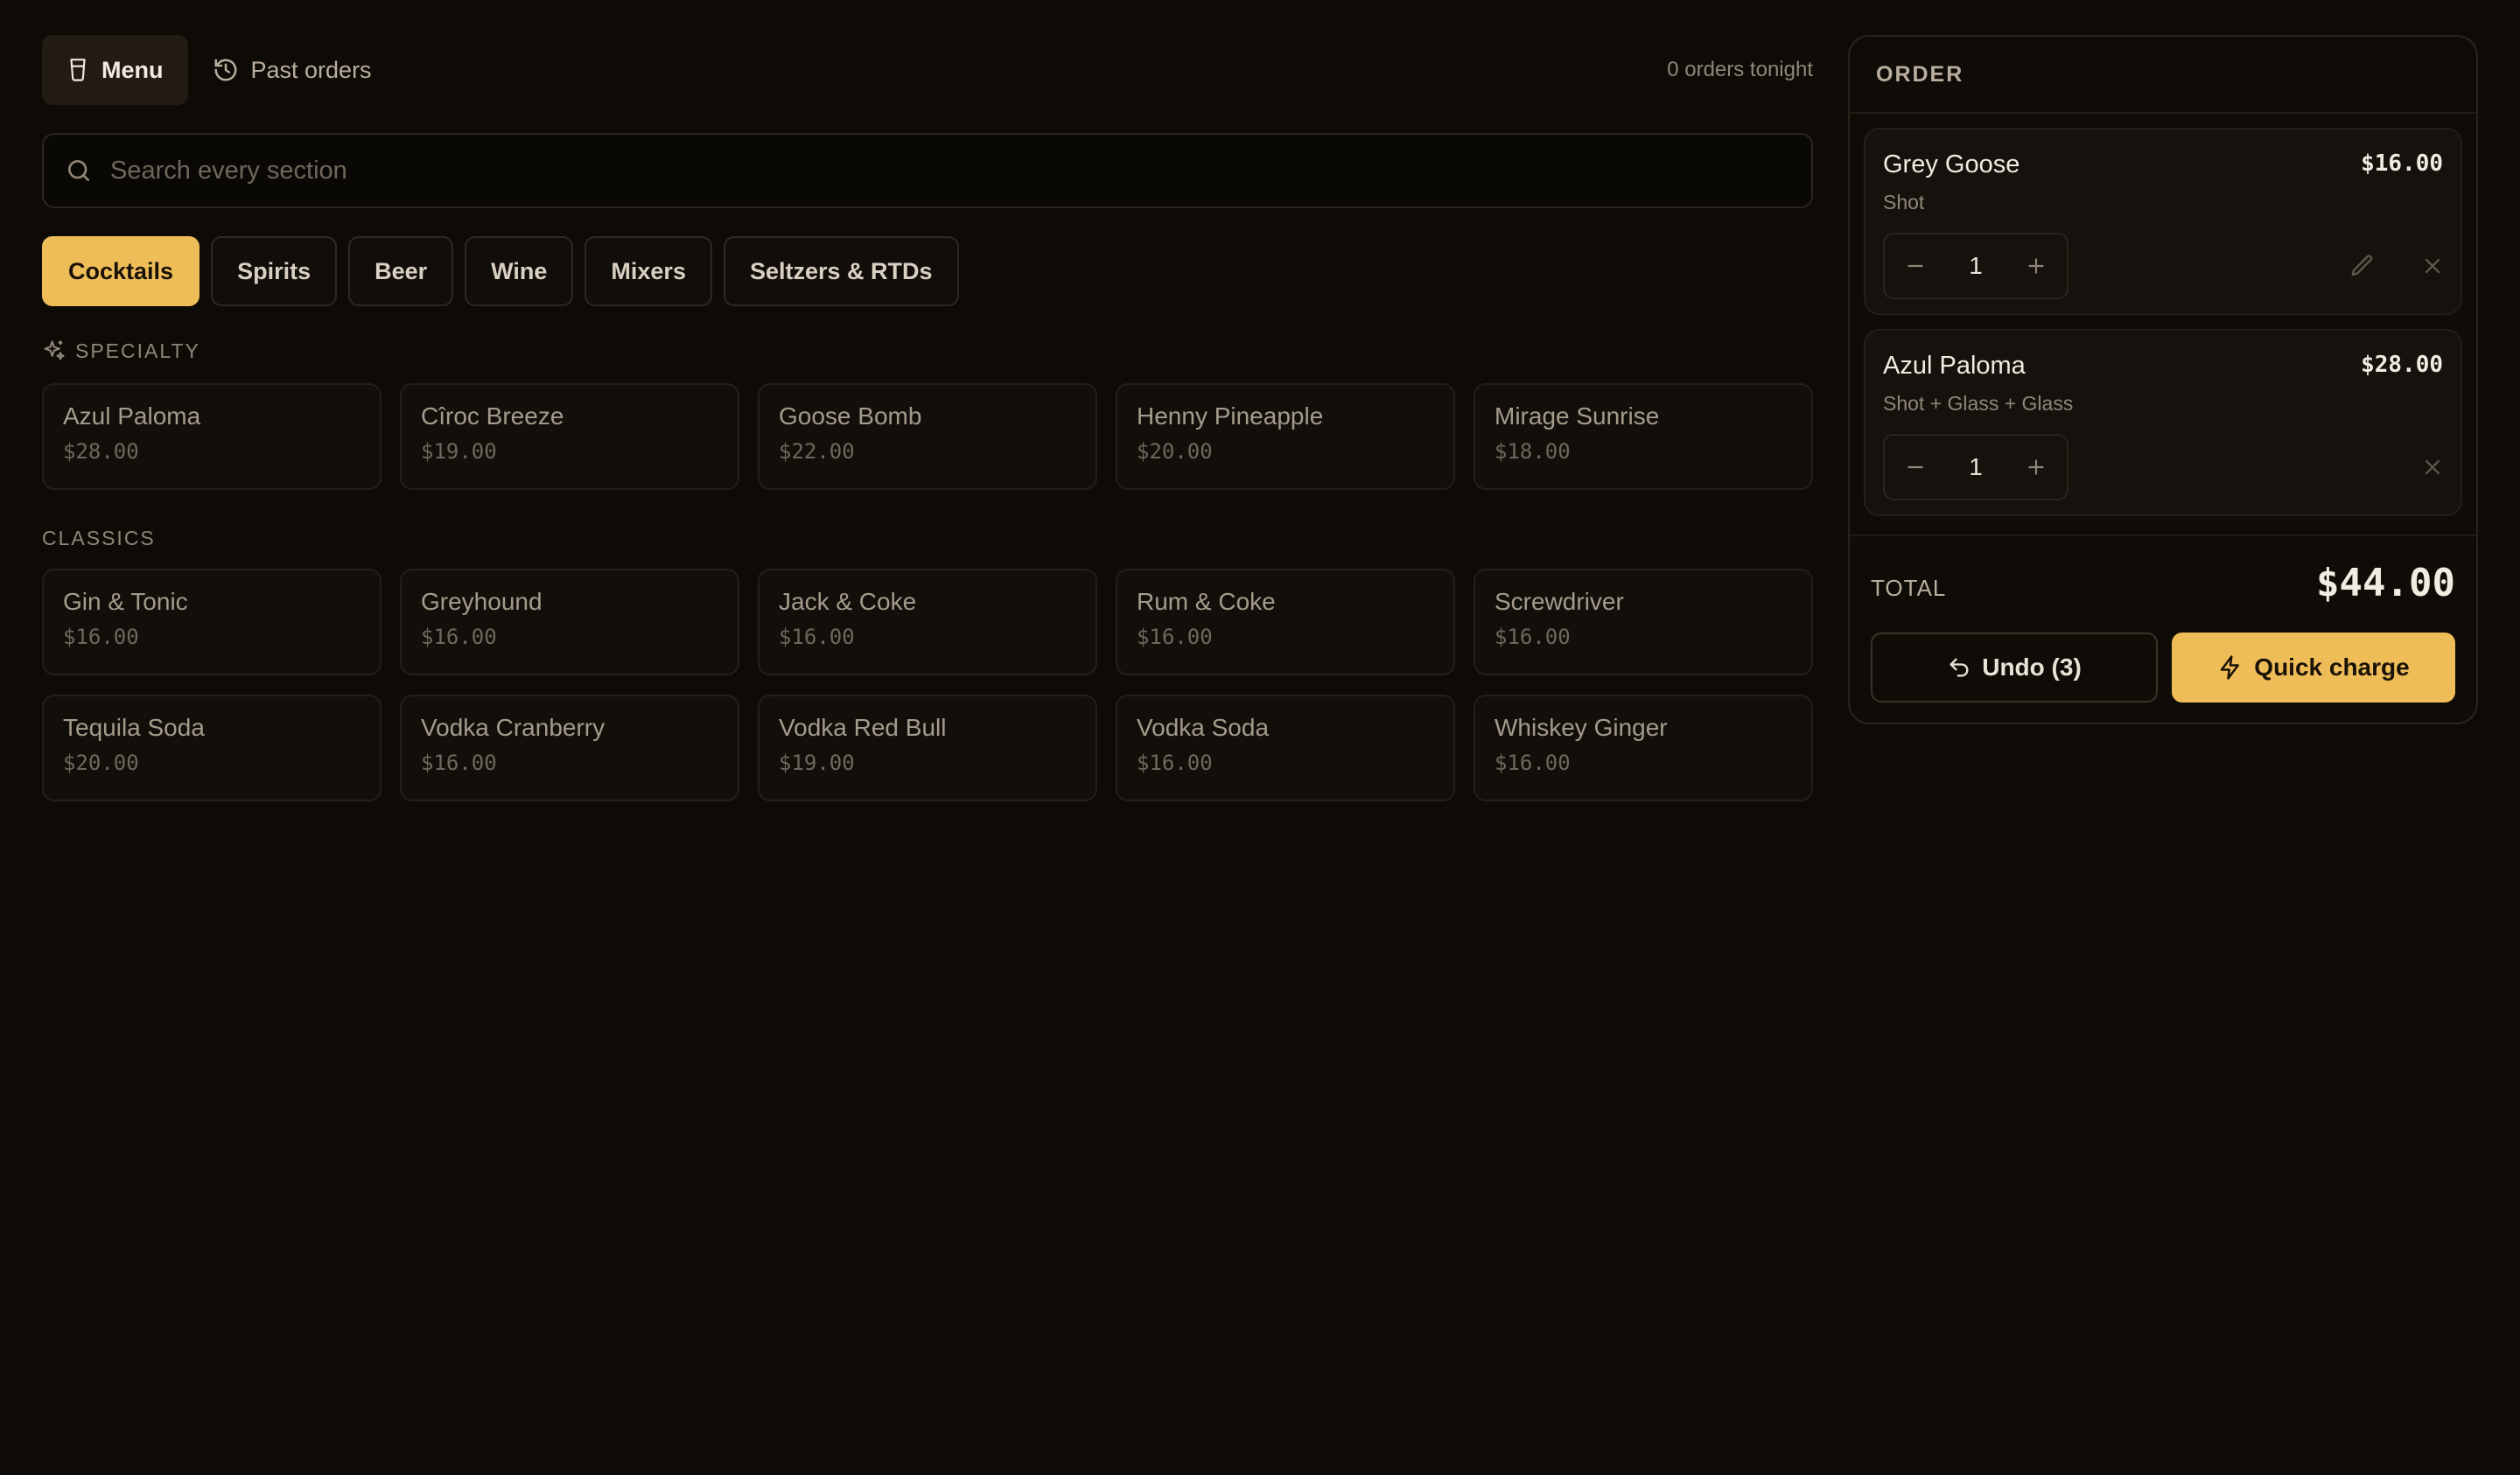 The image size is (2520, 1475). Describe the element at coordinates (1909, 588) in the screenshot. I see `total-label: TOTAL` at that location.